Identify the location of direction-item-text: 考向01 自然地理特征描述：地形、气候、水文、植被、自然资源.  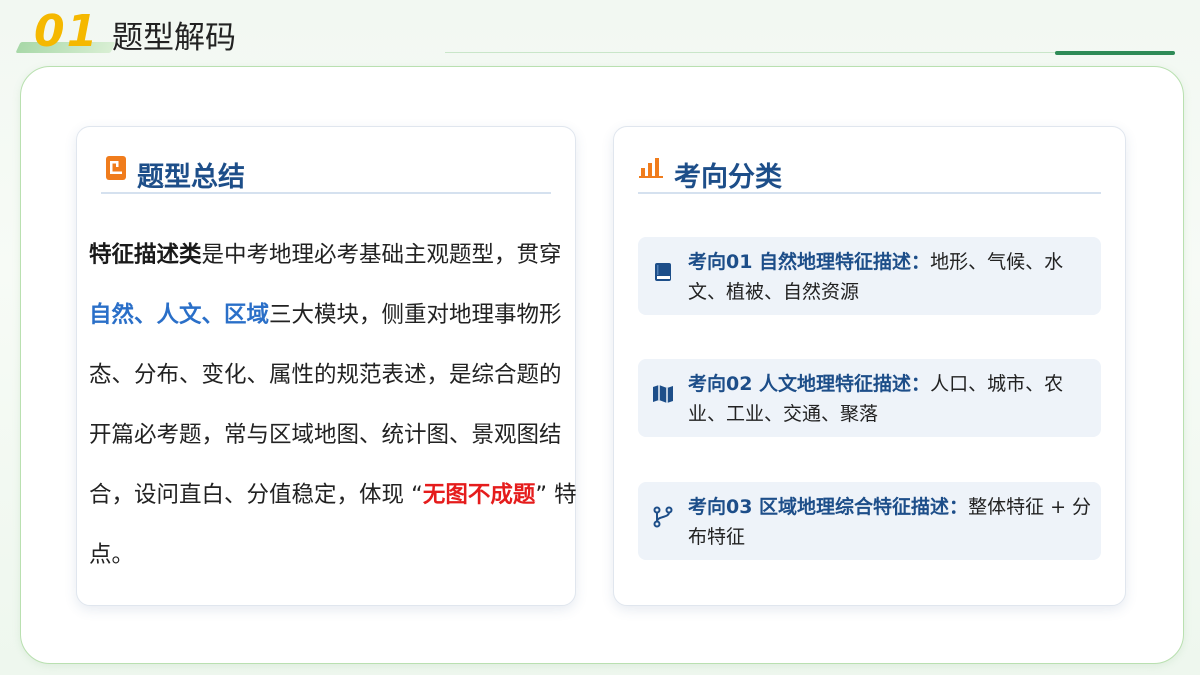
(890, 277).